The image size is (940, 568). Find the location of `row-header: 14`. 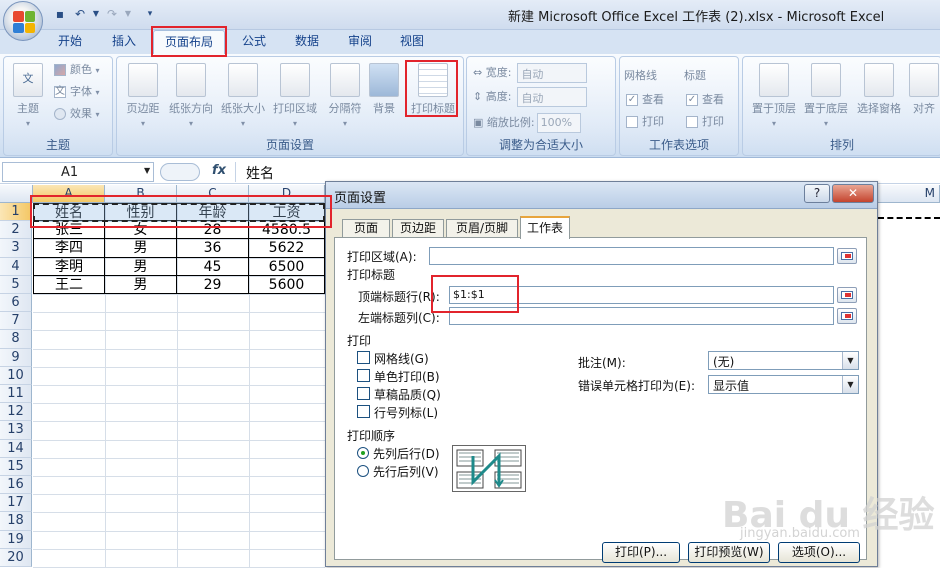

row-header: 14 is located at coordinates (16, 448).